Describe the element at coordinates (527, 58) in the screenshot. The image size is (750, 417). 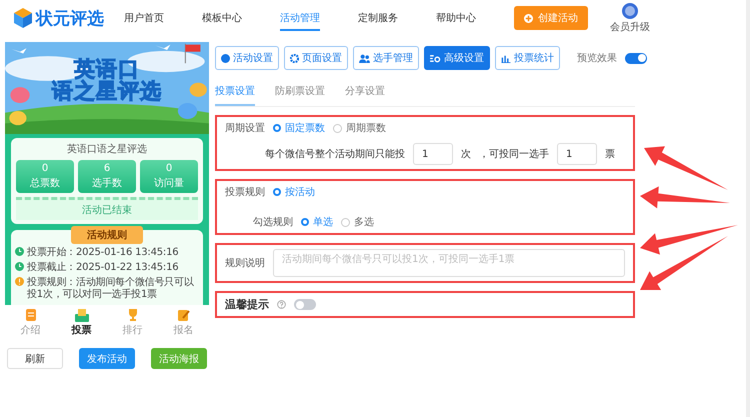
I see `toolbar-button: 投票统计` at that location.